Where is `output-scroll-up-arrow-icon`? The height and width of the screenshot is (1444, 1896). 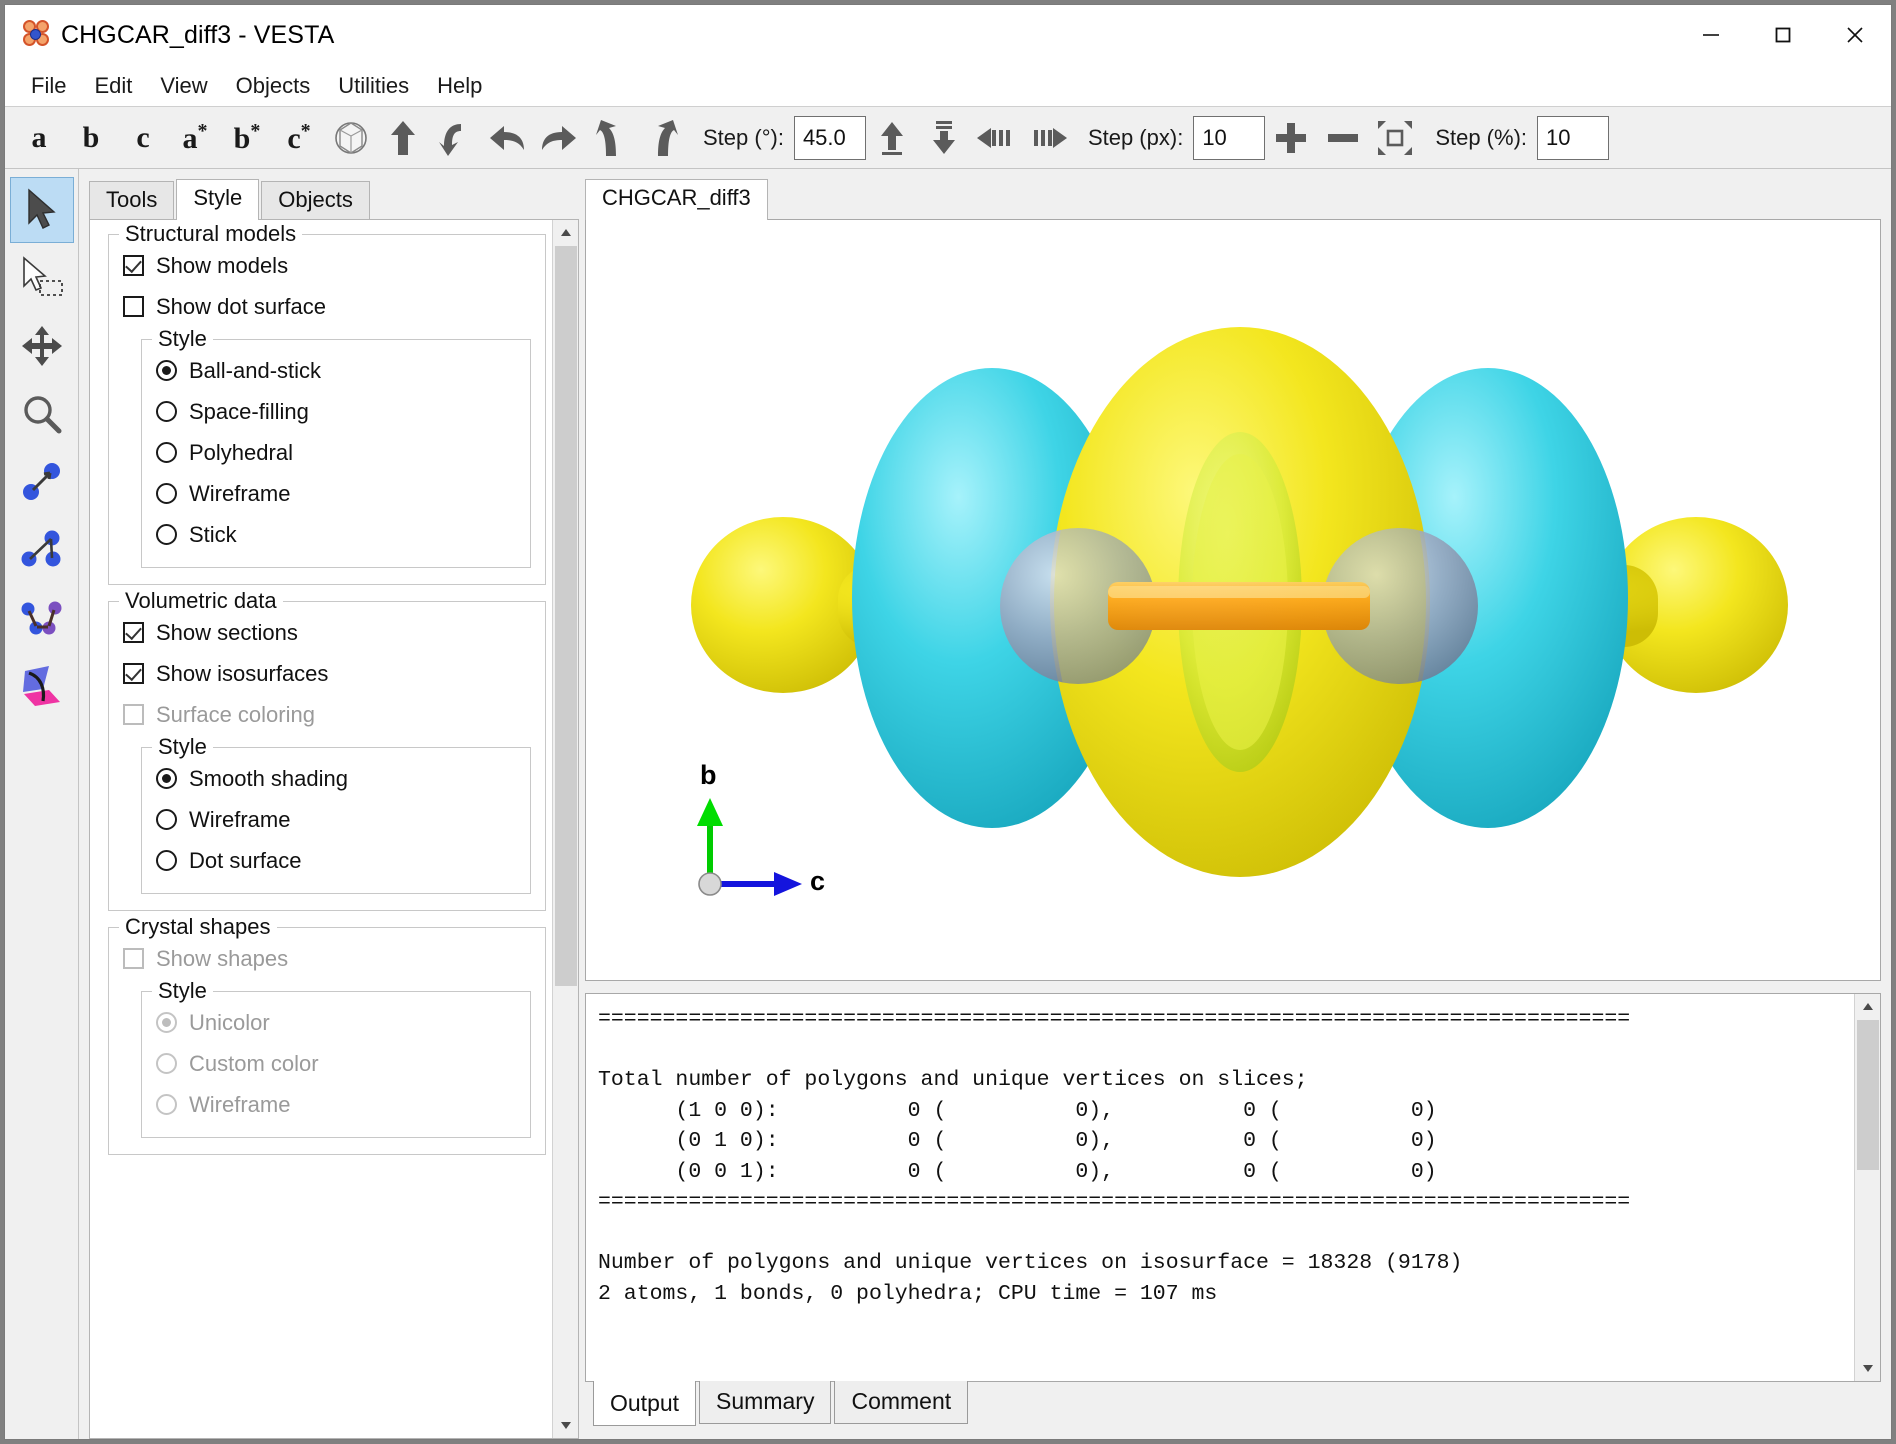
output-scroll-up-arrow-icon is located at coordinates (1867, 1007).